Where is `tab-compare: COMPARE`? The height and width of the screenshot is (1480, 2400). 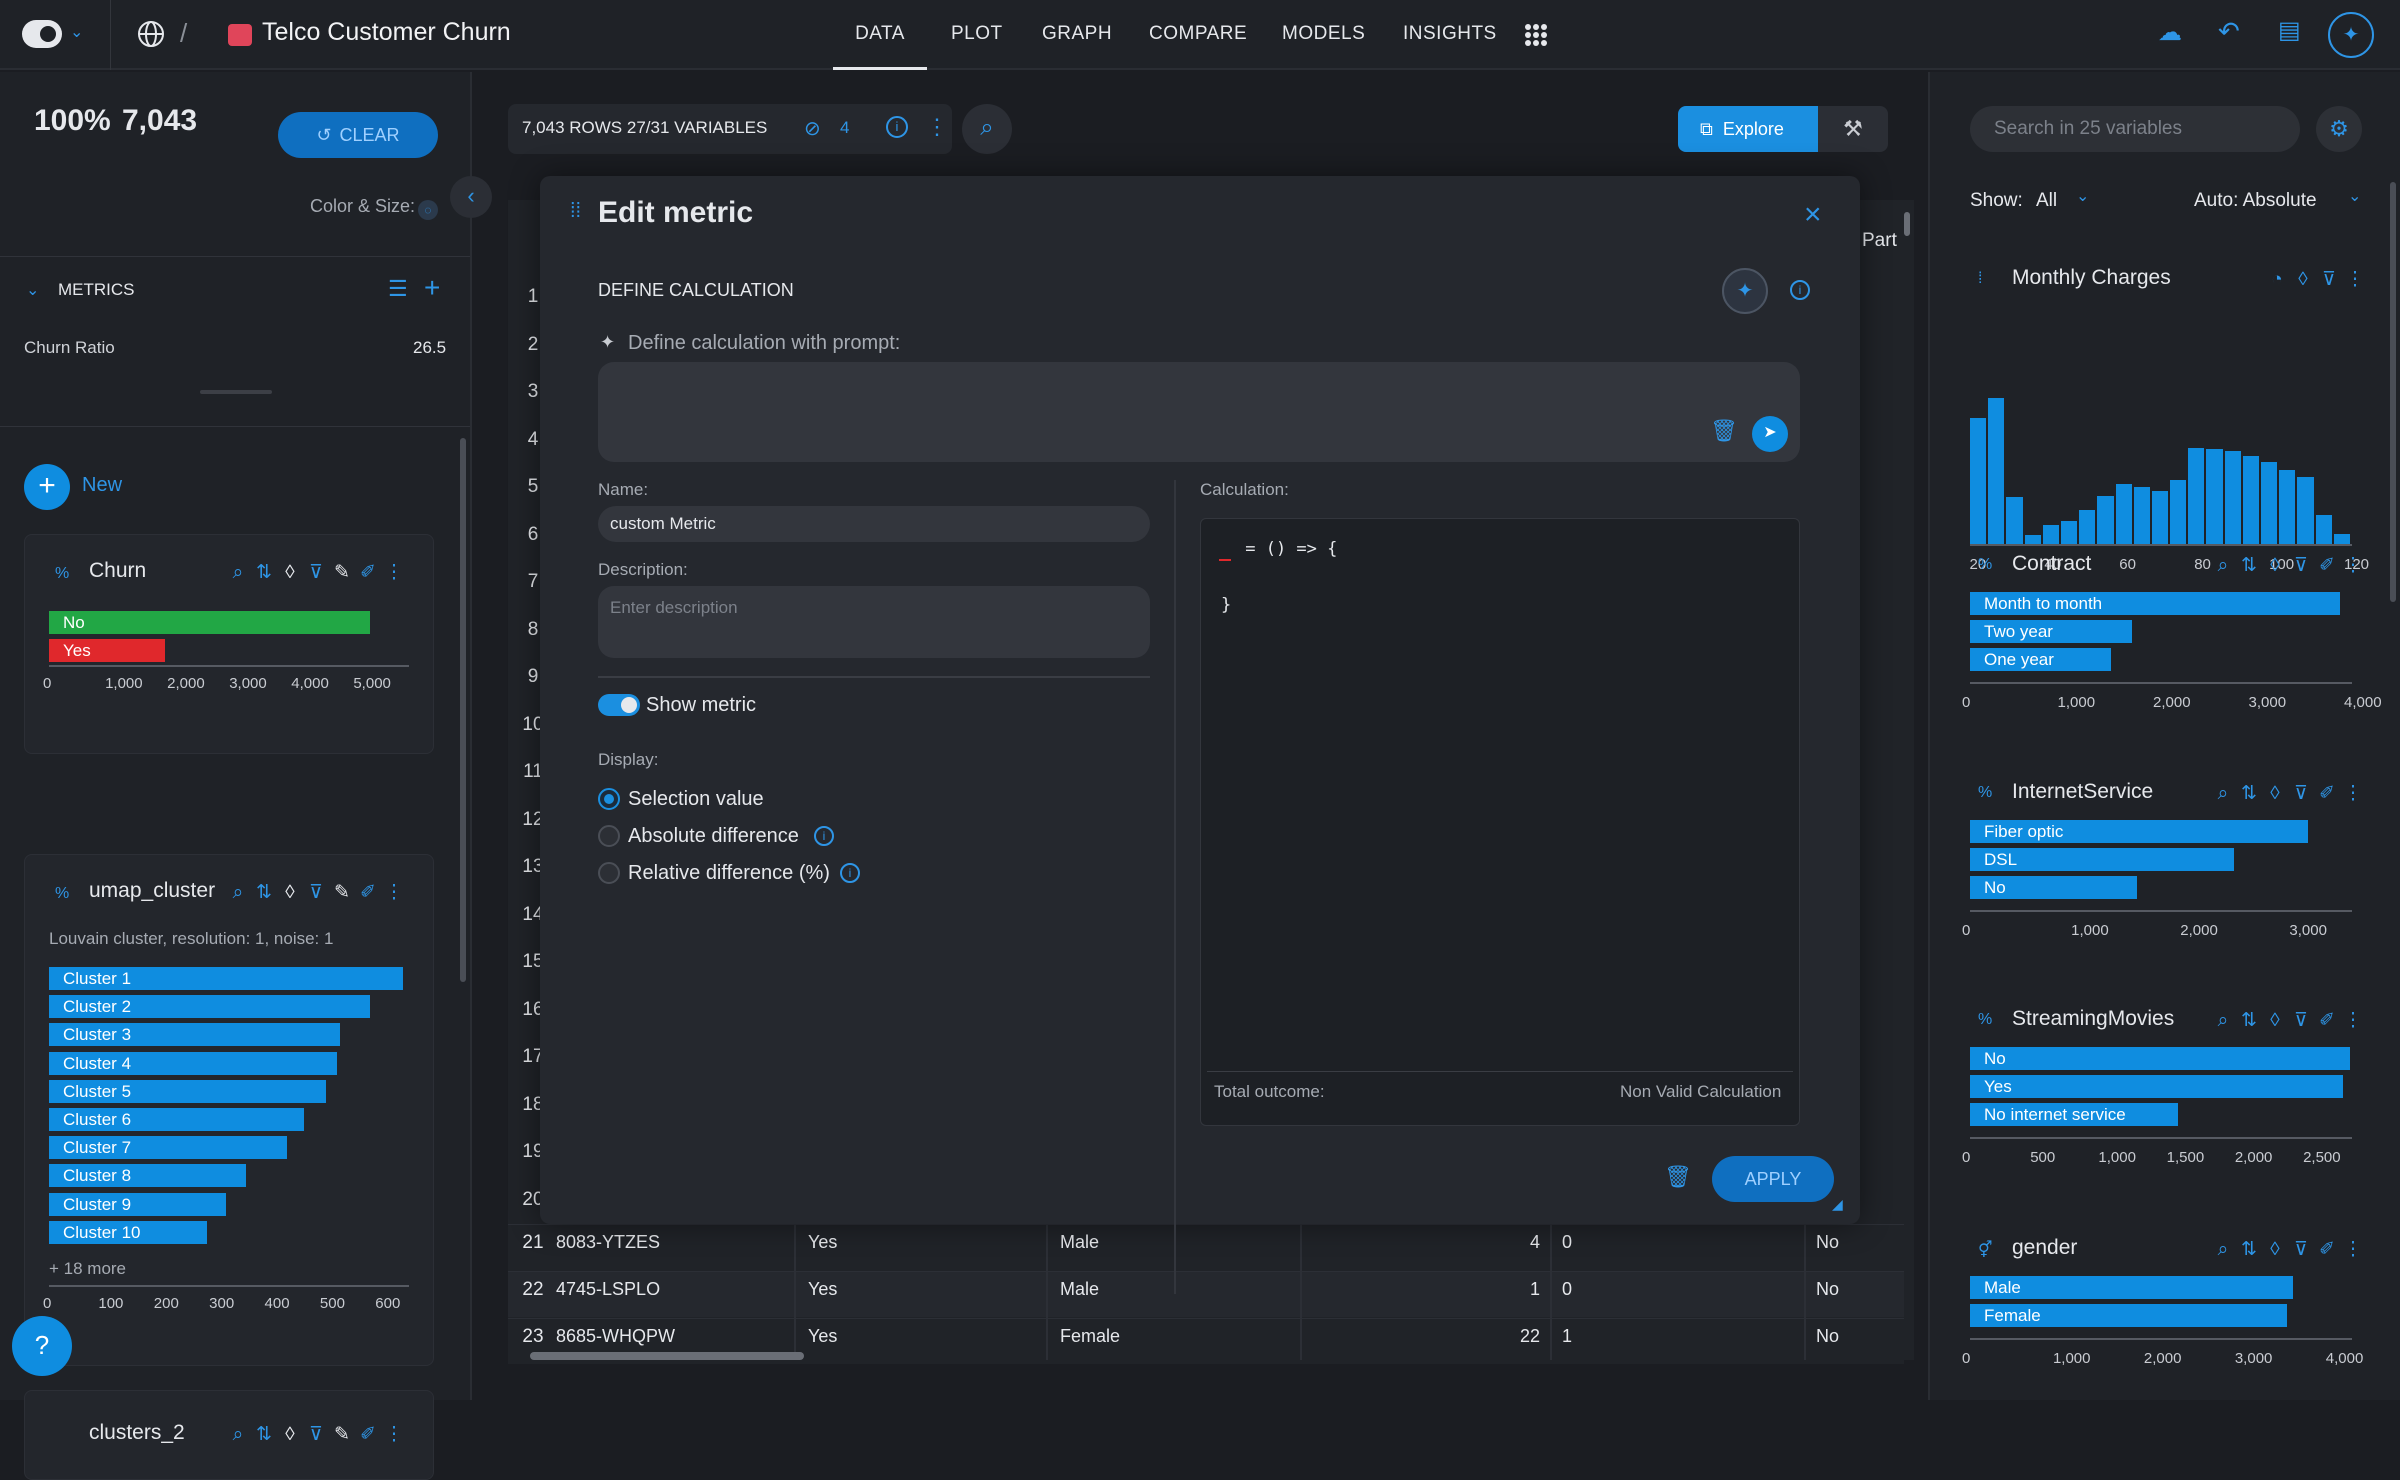 tab-compare: COMPARE is located at coordinates (1198, 35).